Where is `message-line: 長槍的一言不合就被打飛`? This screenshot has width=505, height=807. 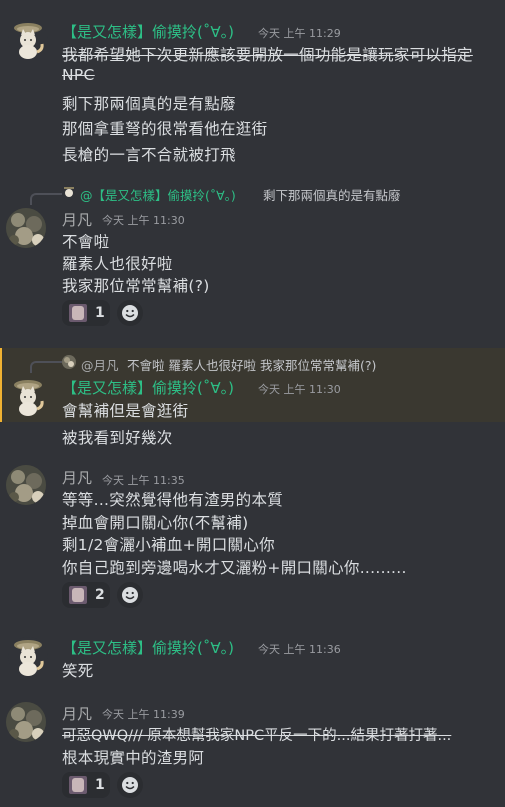
message-line: 長槍的一言不合就被打飛 is located at coordinates (149, 155).